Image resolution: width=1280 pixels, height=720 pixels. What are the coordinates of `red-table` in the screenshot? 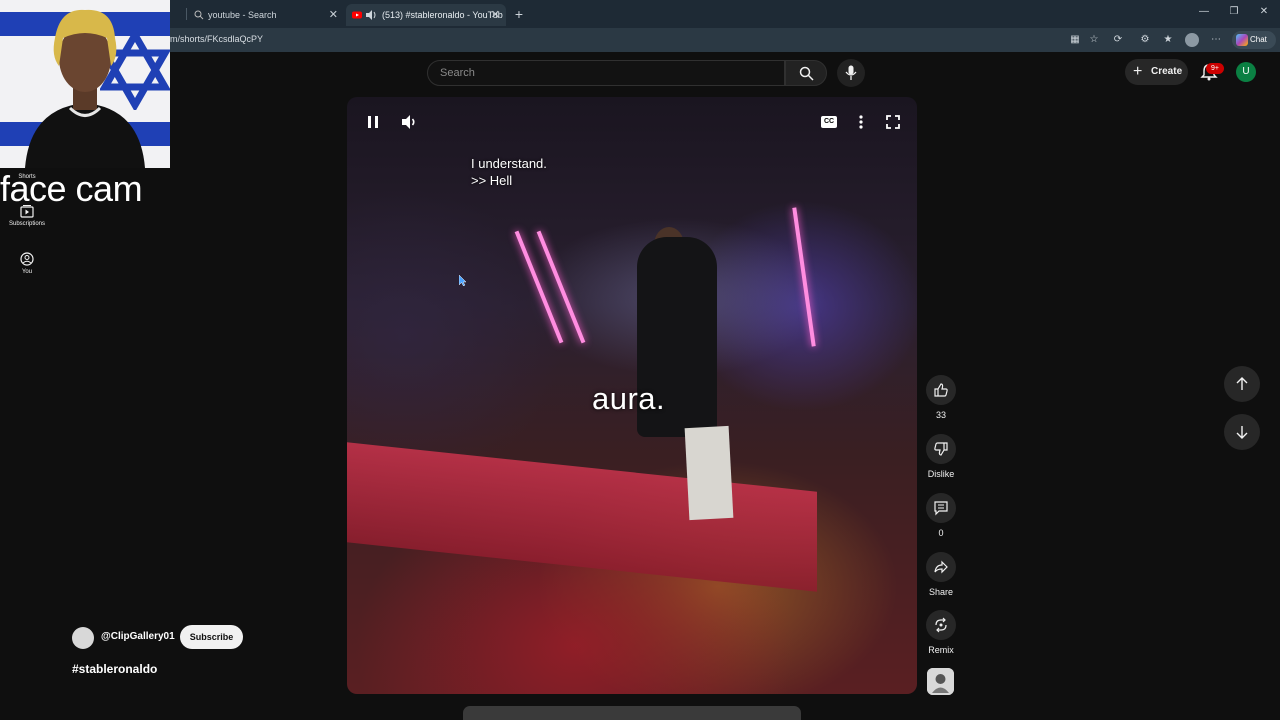 It's located at (582, 517).